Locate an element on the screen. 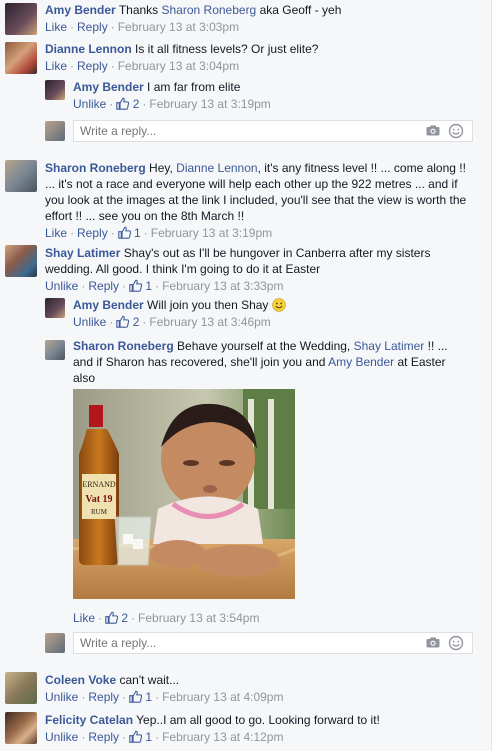  comment-photo: ERNAND Vat 19 RUM is located at coordinates (184, 494).